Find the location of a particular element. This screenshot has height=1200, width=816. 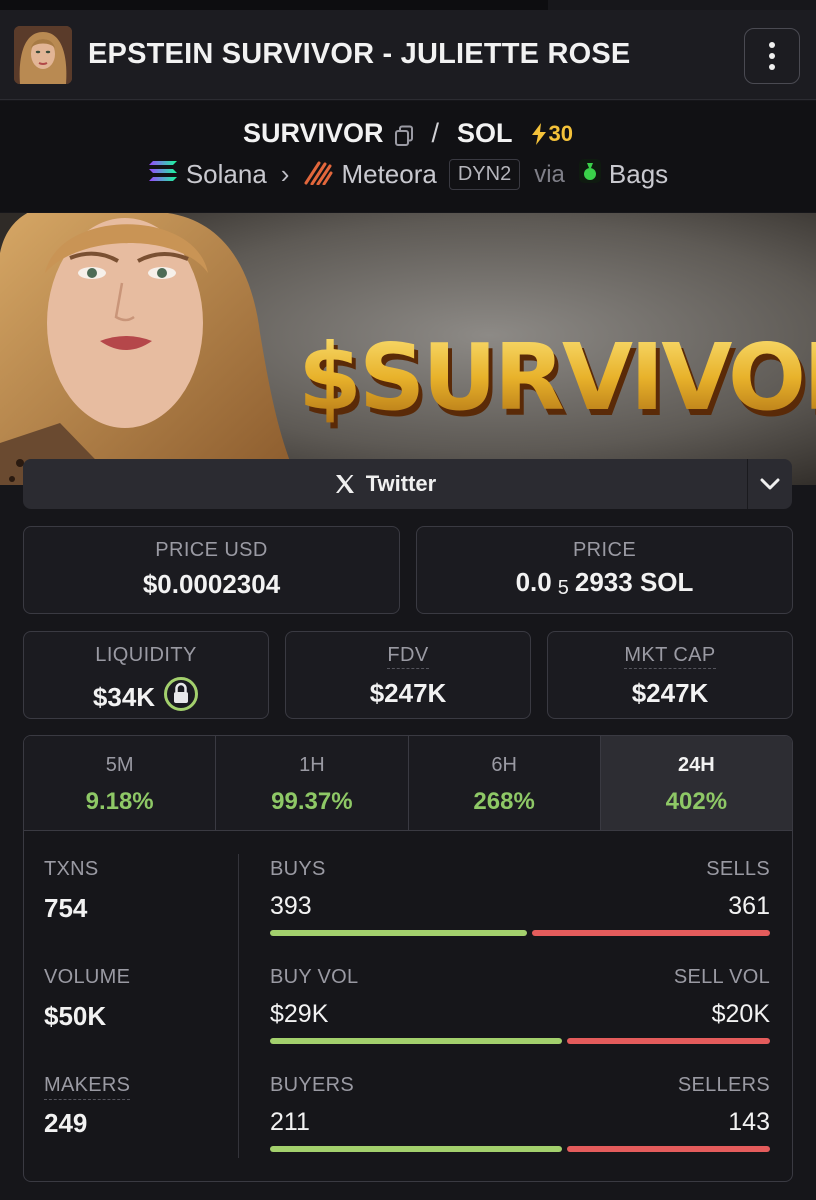

market-cap-label: MKT CAP is located at coordinates (670, 656).